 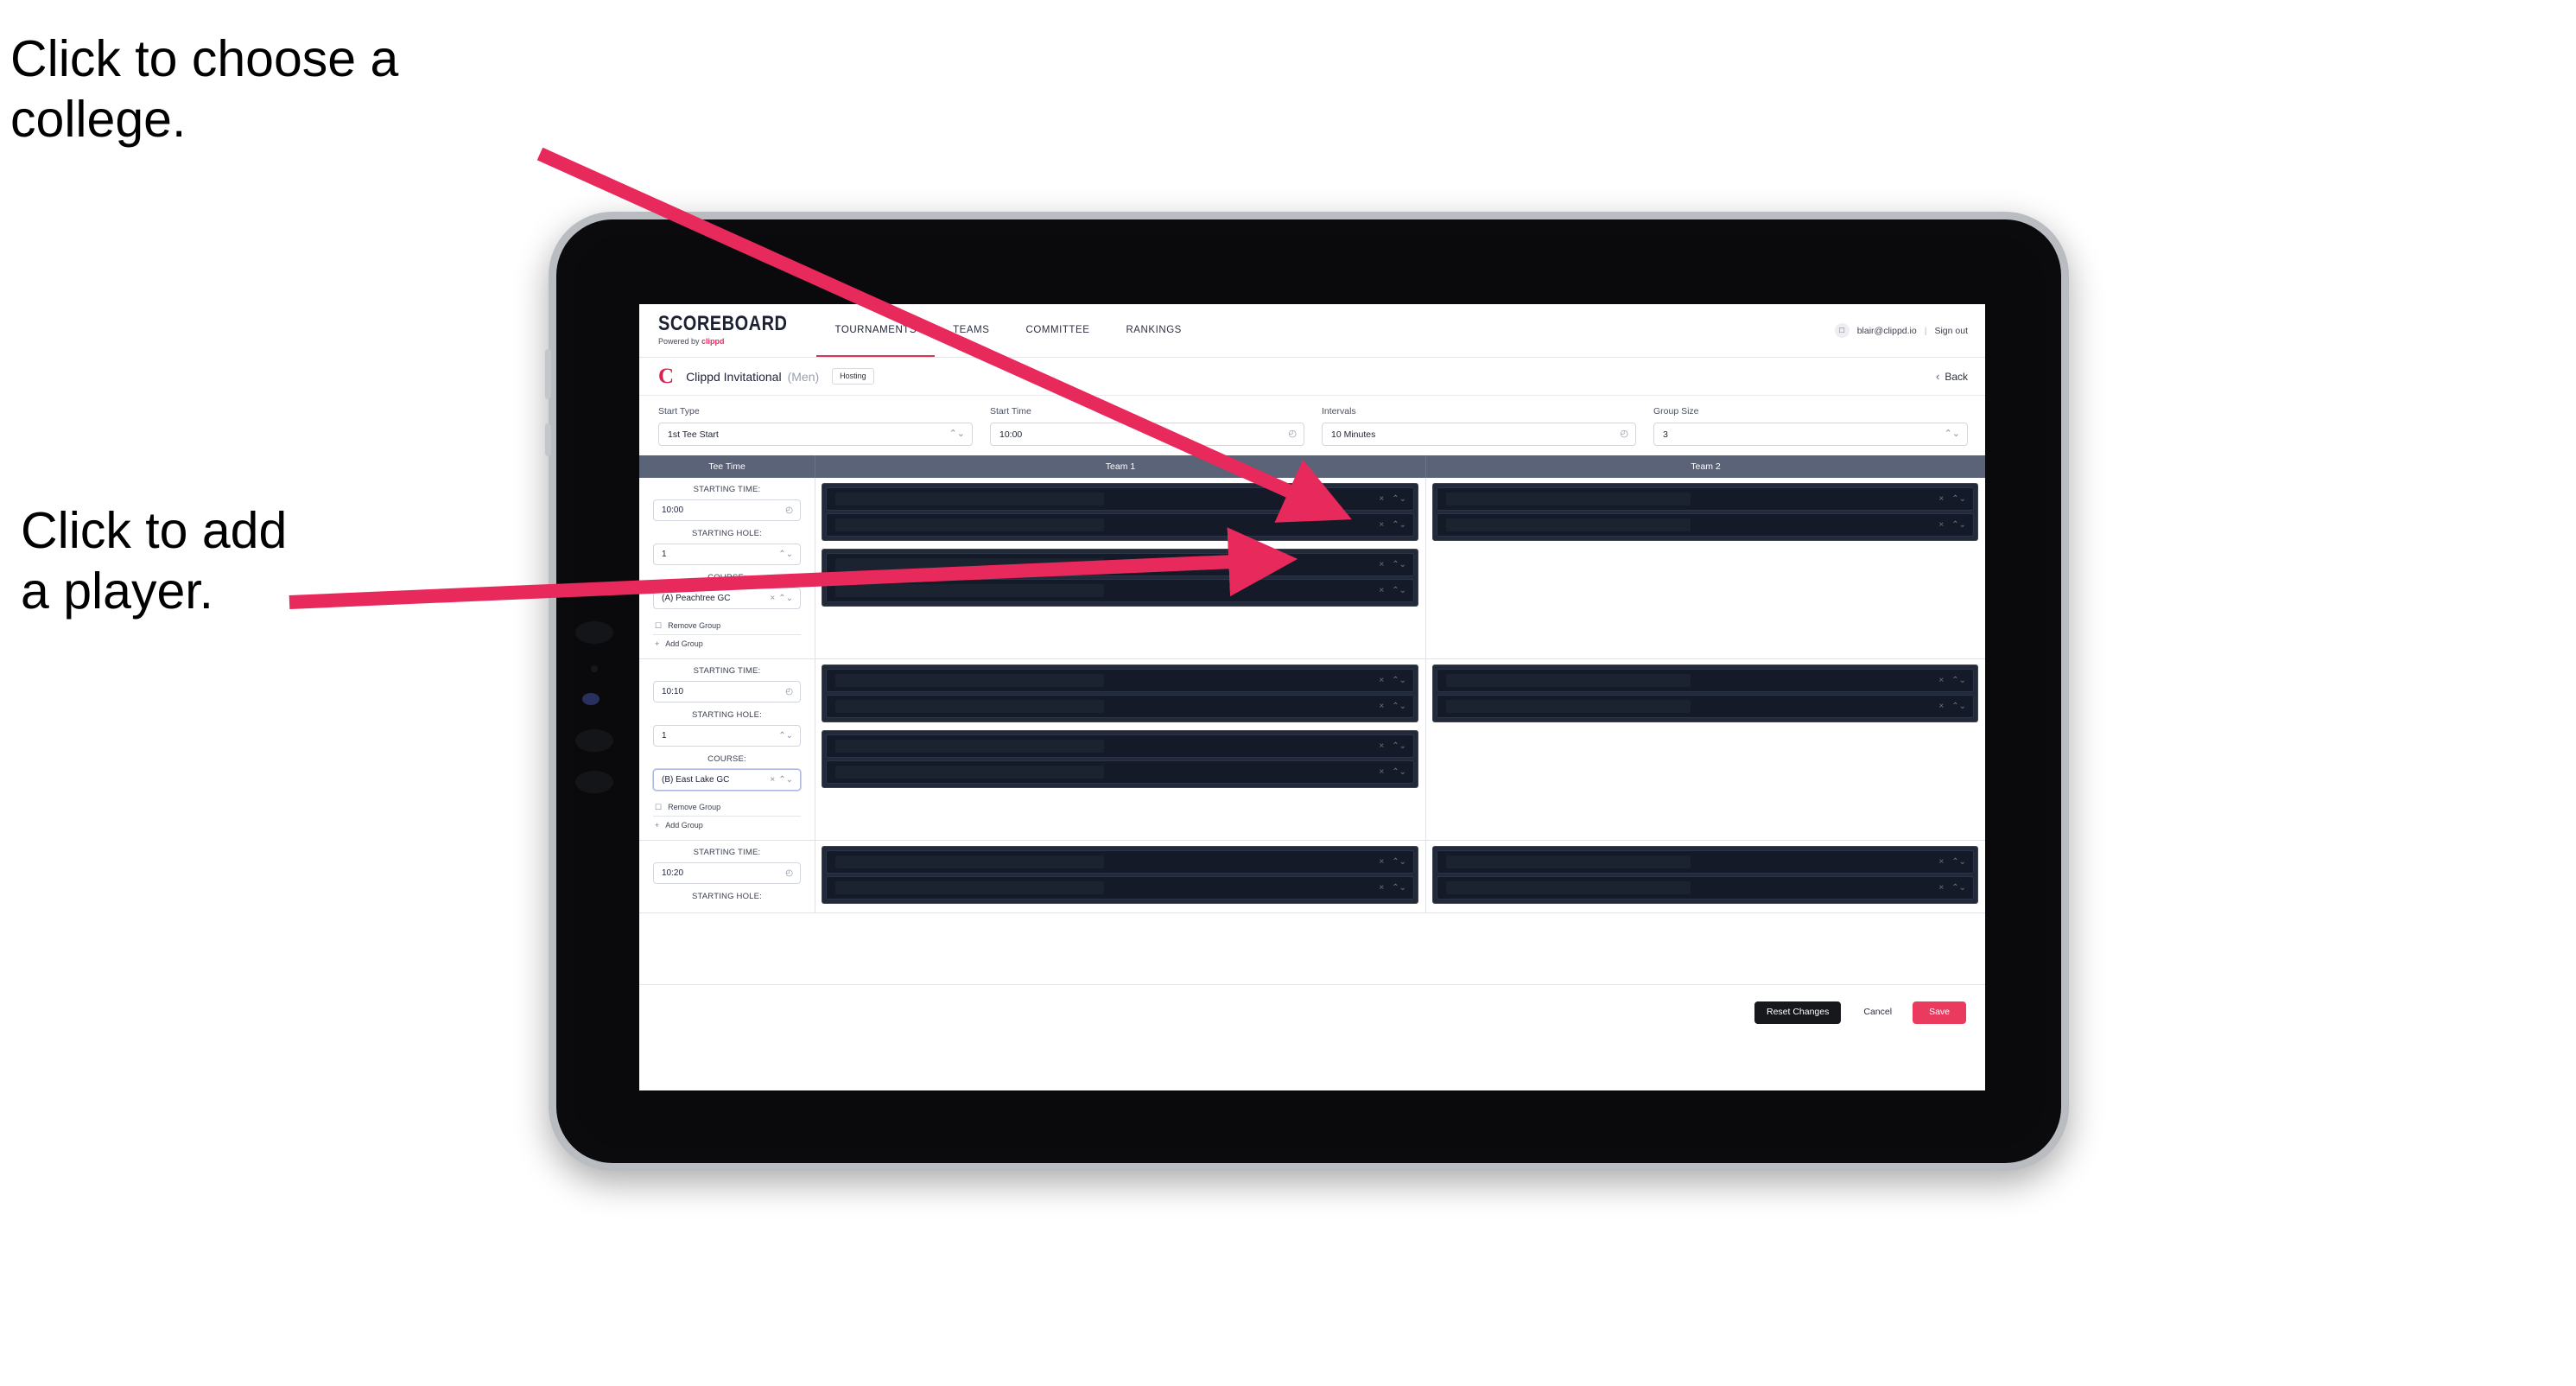 I want to click on column-header-tee-time: Tee Time, so click(x=727, y=466).